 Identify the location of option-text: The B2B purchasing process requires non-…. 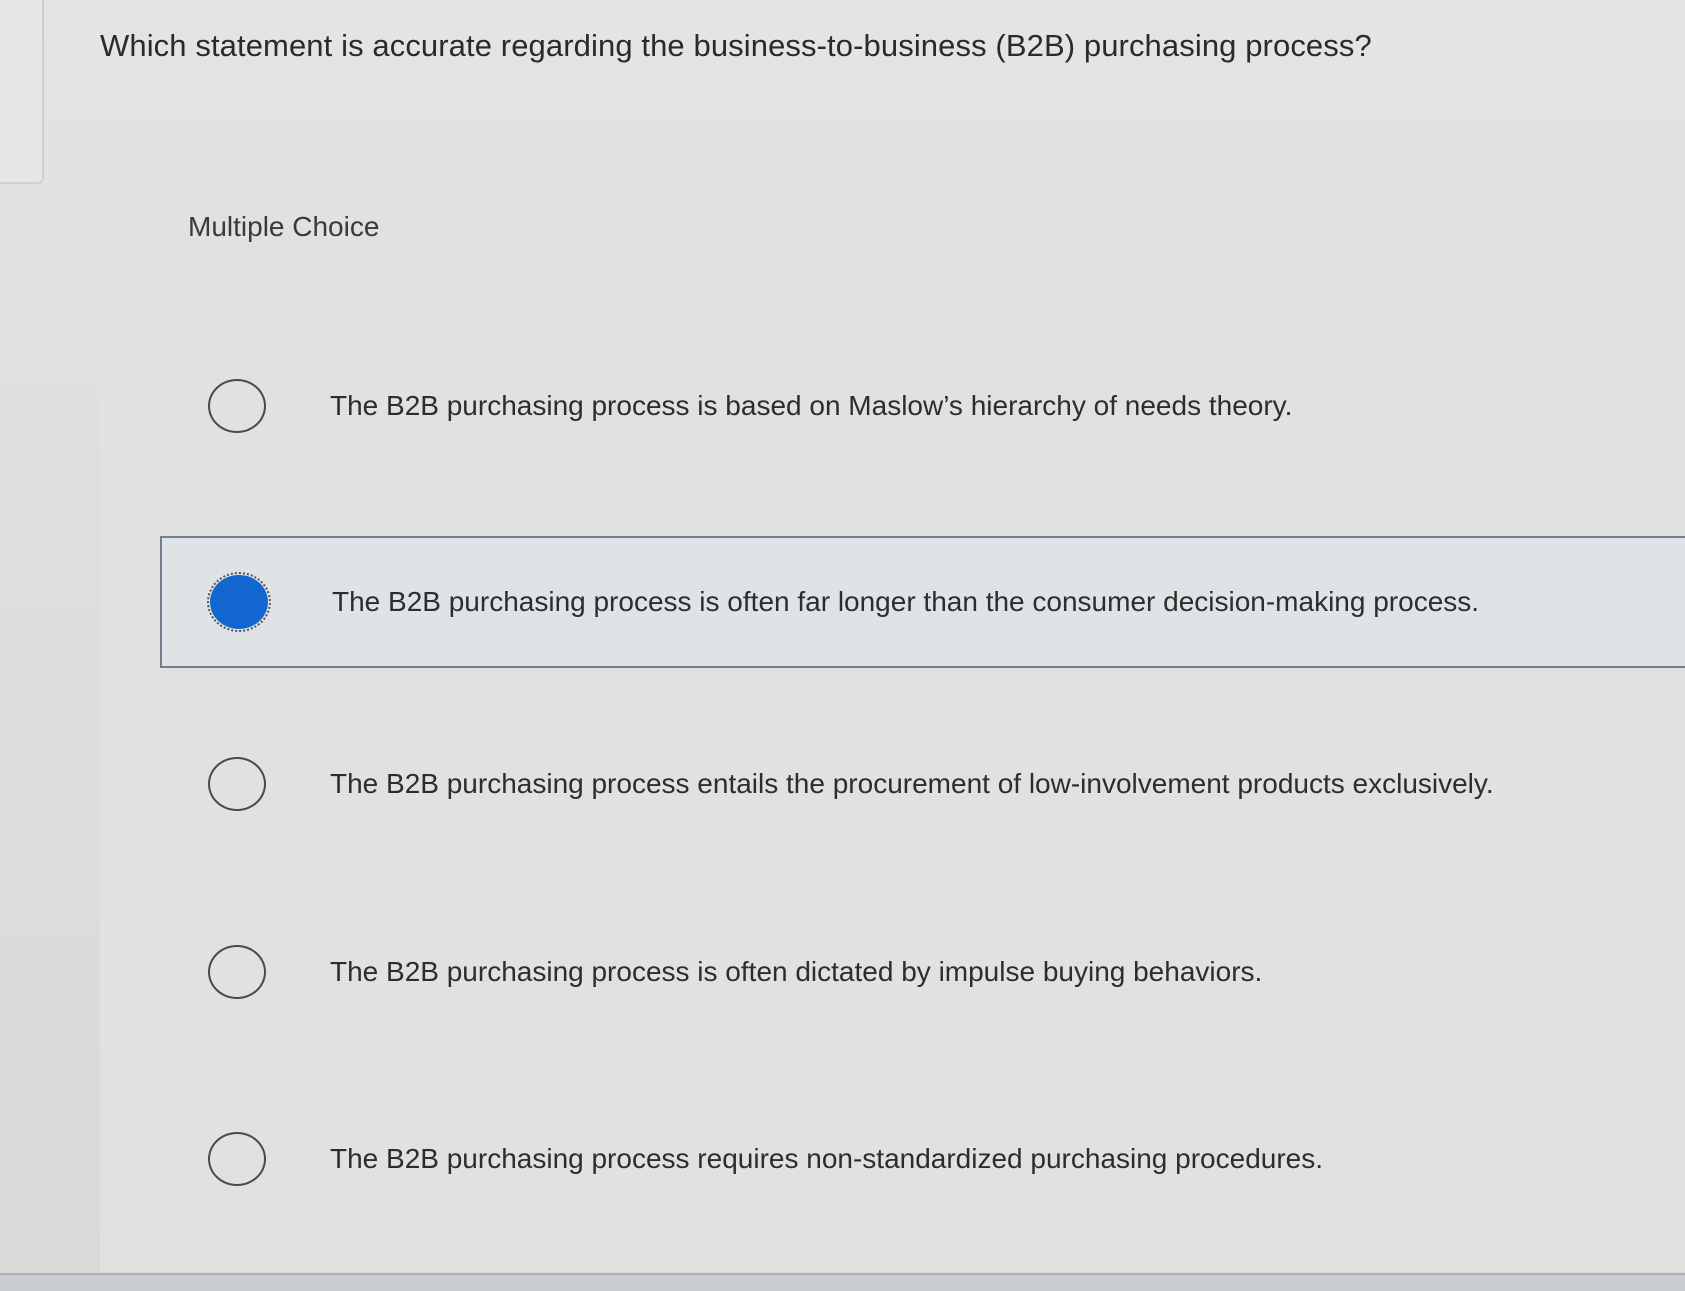
(827, 1158).